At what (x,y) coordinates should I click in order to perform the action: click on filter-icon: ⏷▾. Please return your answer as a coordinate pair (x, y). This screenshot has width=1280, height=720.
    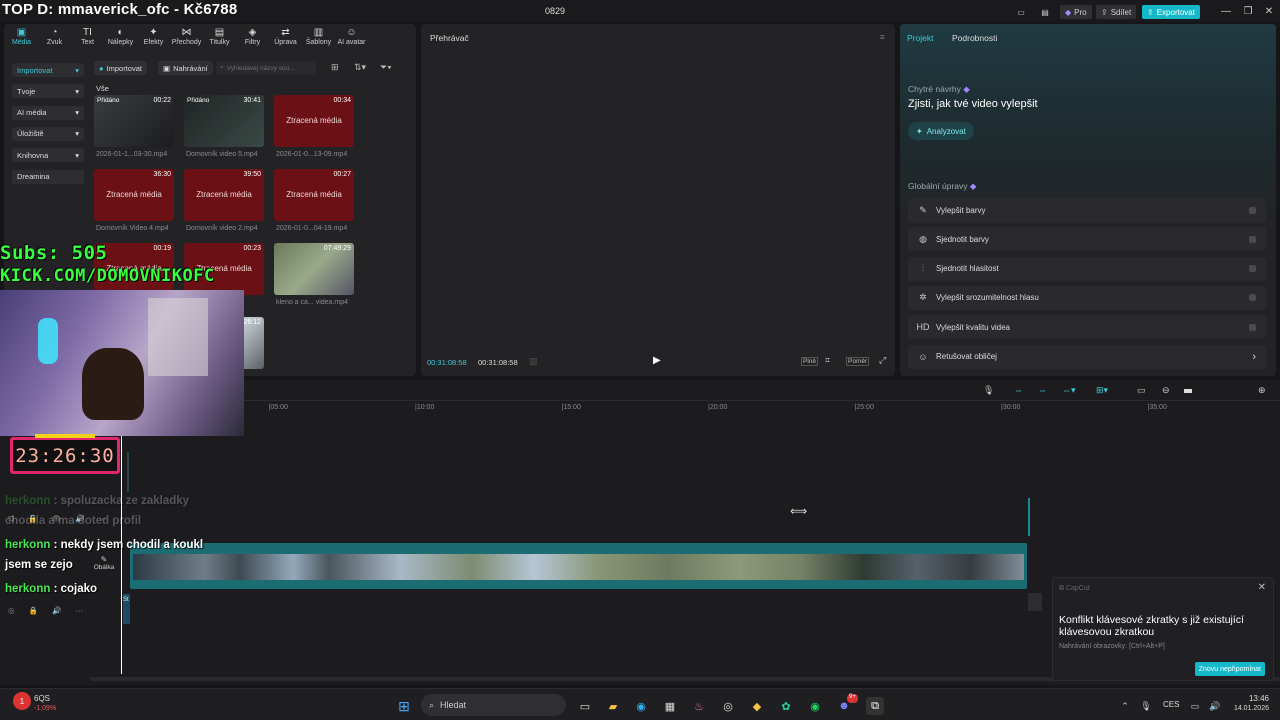
    Looking at the image, I should click on (386, 67).